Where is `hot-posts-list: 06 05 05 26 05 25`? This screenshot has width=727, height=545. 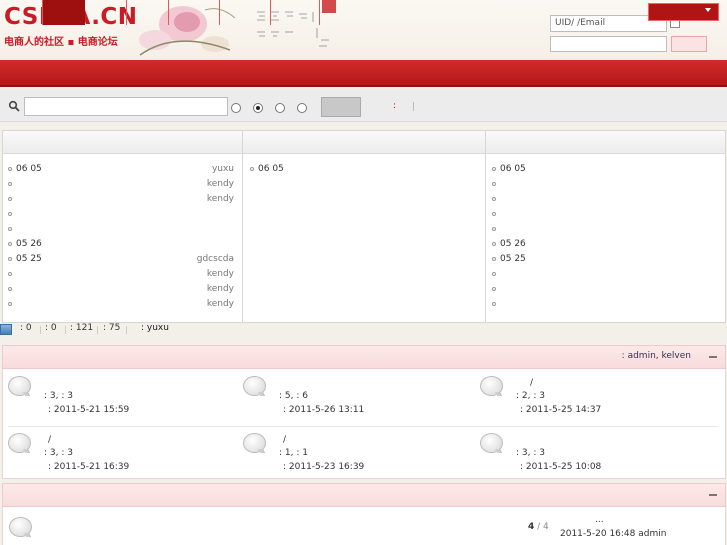 hot-posts-list: 06 05 05 26 05 25 is located at coordinates (605, 237).